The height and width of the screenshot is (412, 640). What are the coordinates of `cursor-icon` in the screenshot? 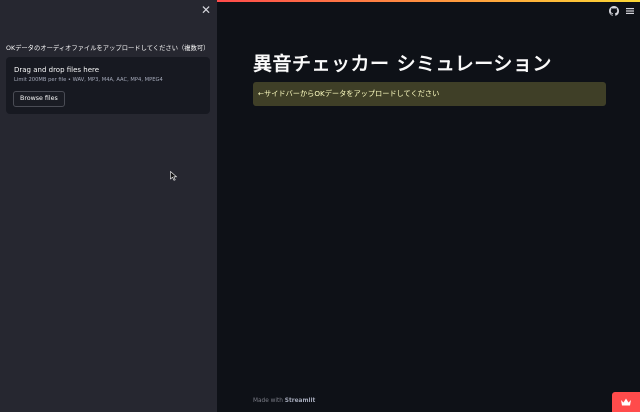 It's located at (174, 176).